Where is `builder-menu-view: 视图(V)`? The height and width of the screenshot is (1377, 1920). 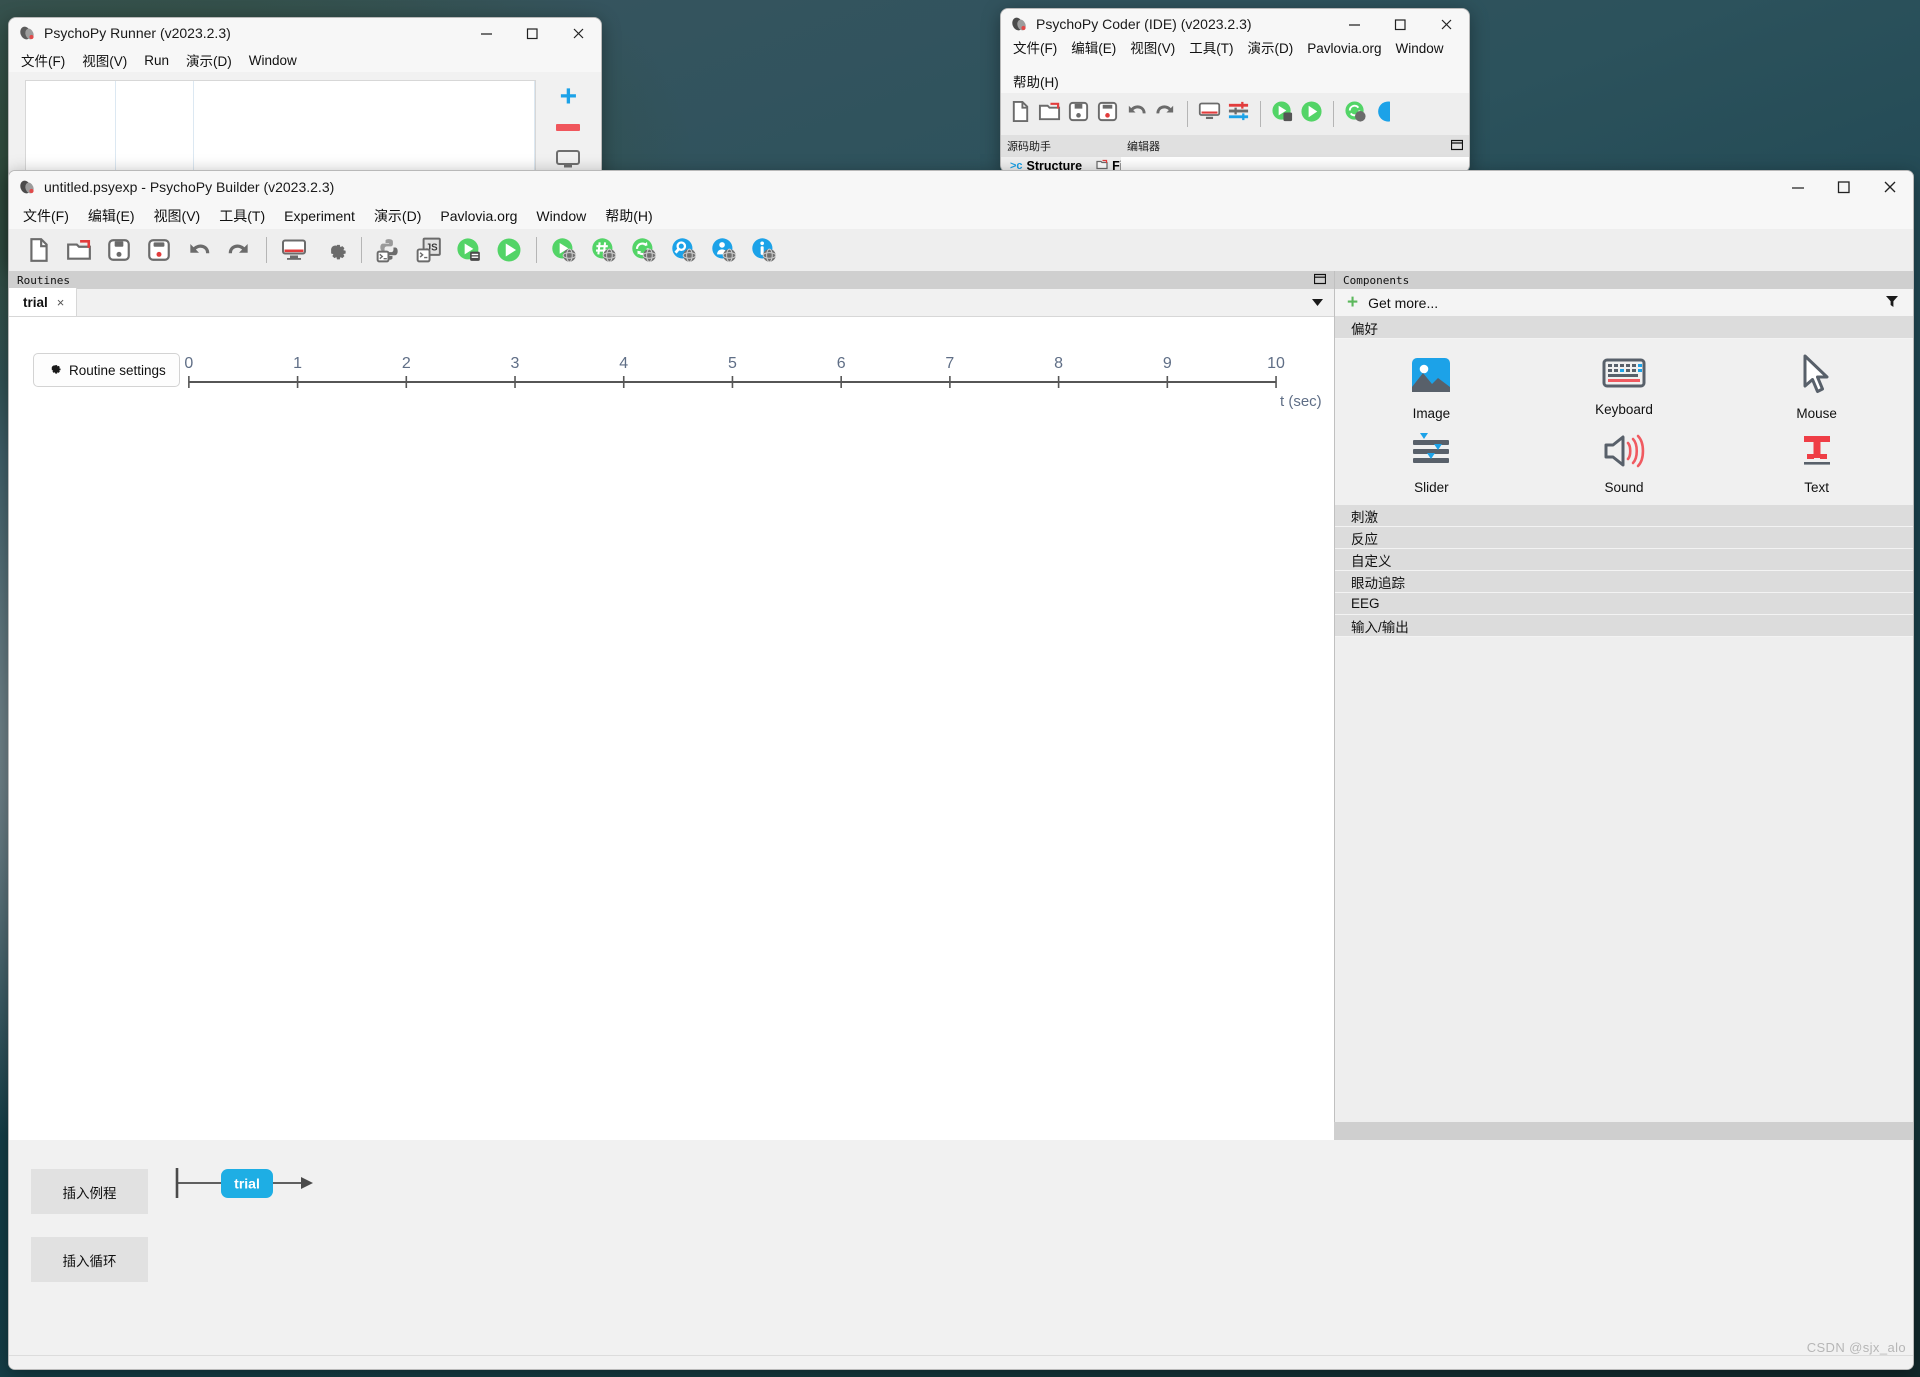
builder-menu-view: 视图(V) is located at coordinates (177, 216).